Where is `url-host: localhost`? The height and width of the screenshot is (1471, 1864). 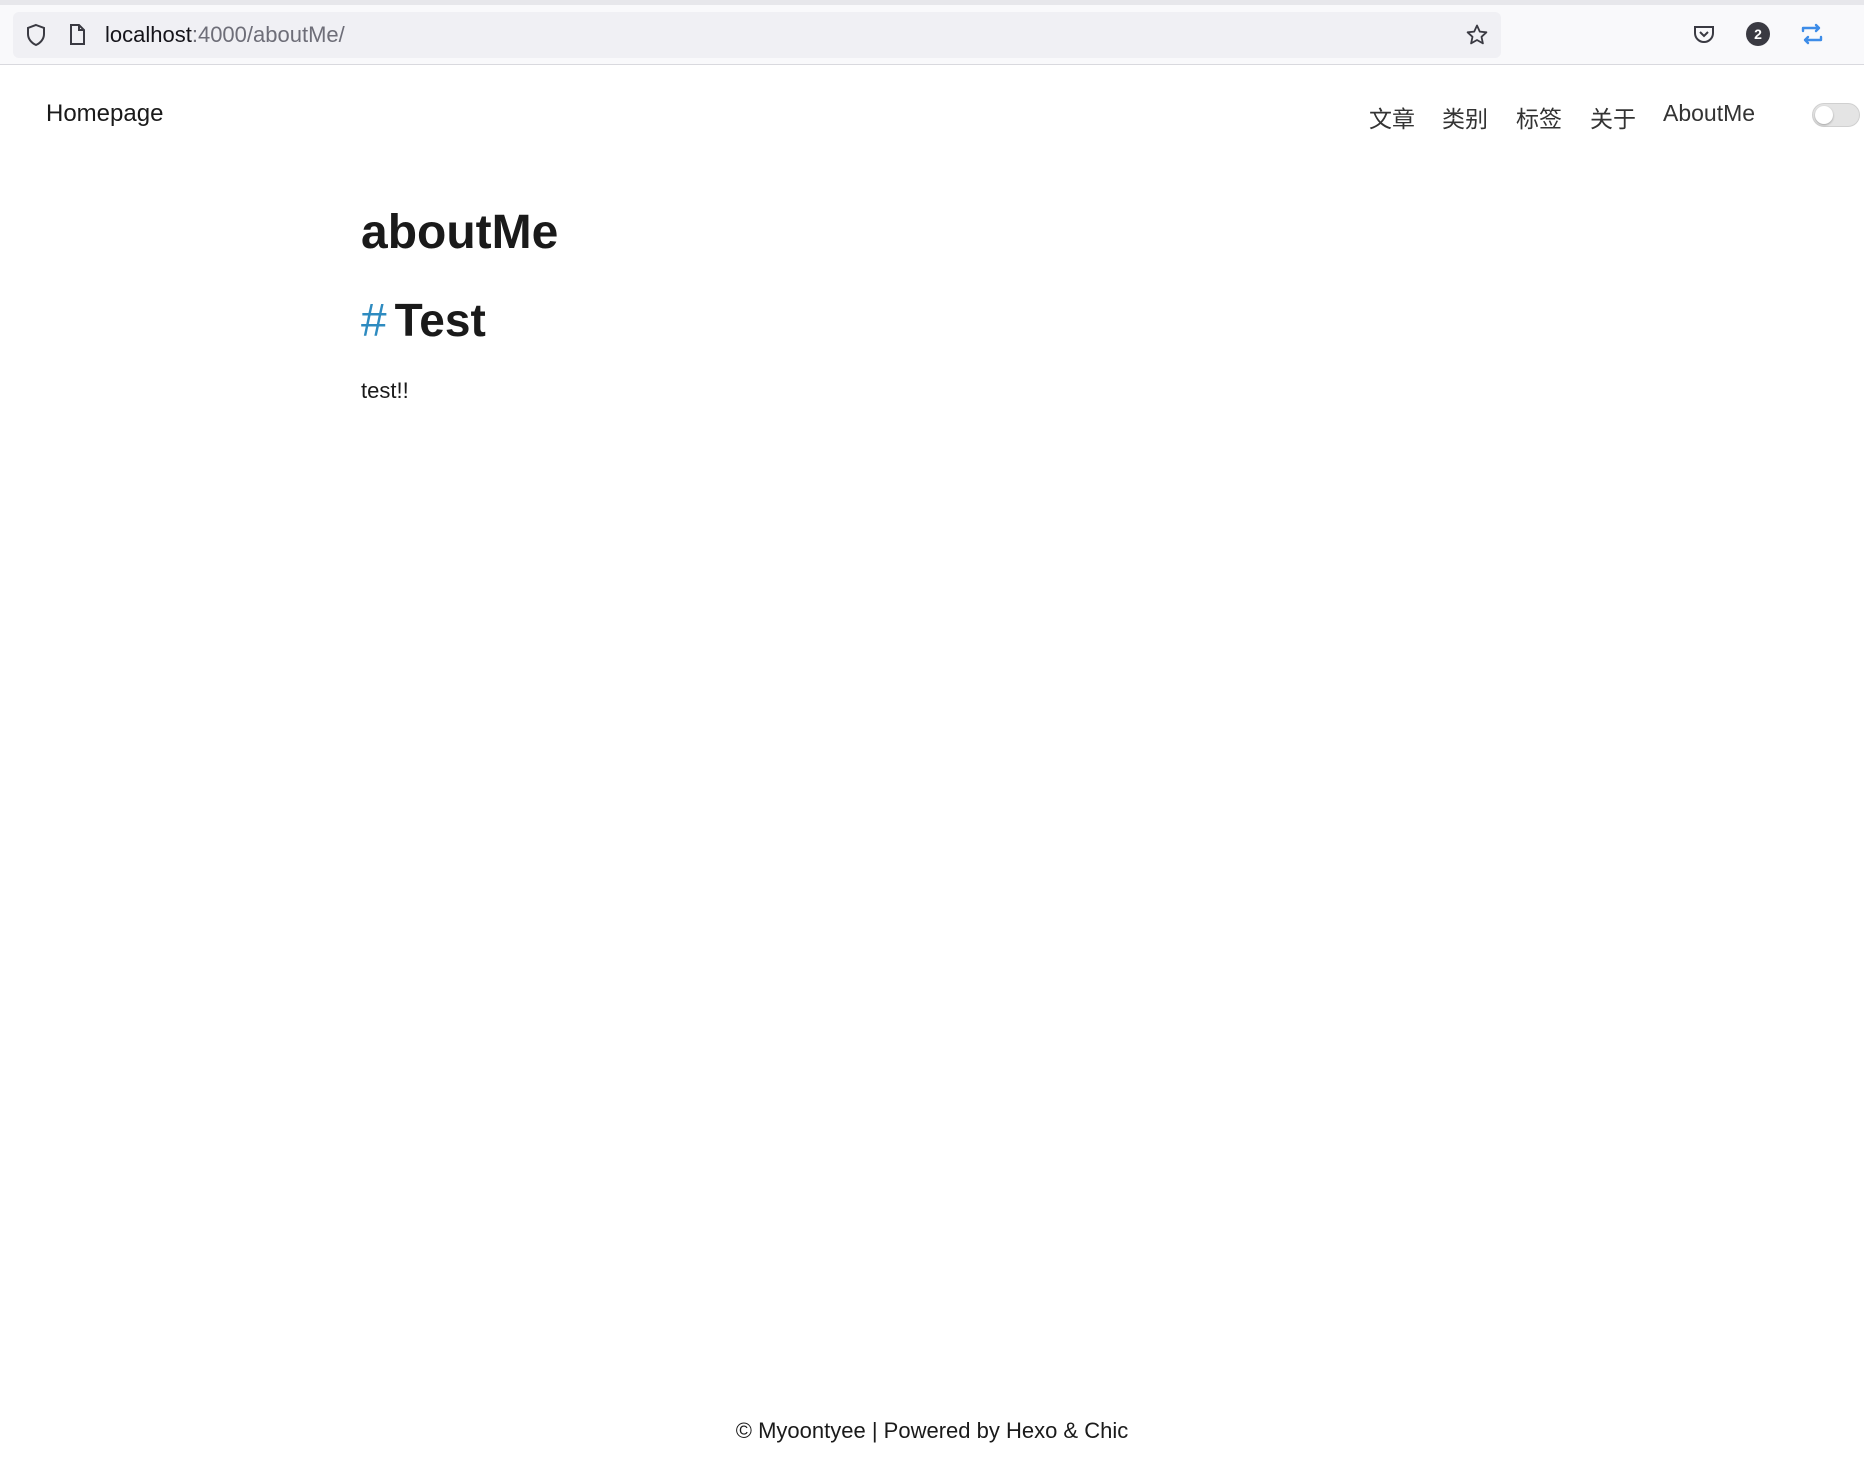
url-host: localhost is located at coordinates (148, 34).